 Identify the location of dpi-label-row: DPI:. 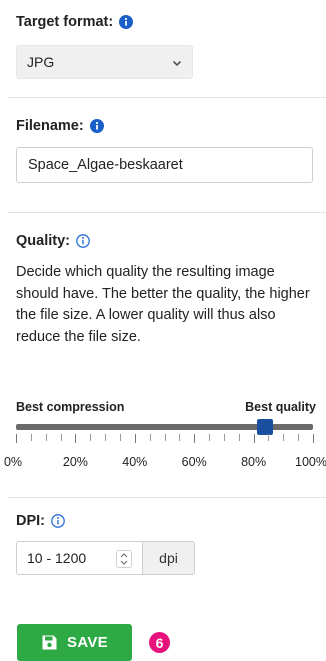
(40, 521).